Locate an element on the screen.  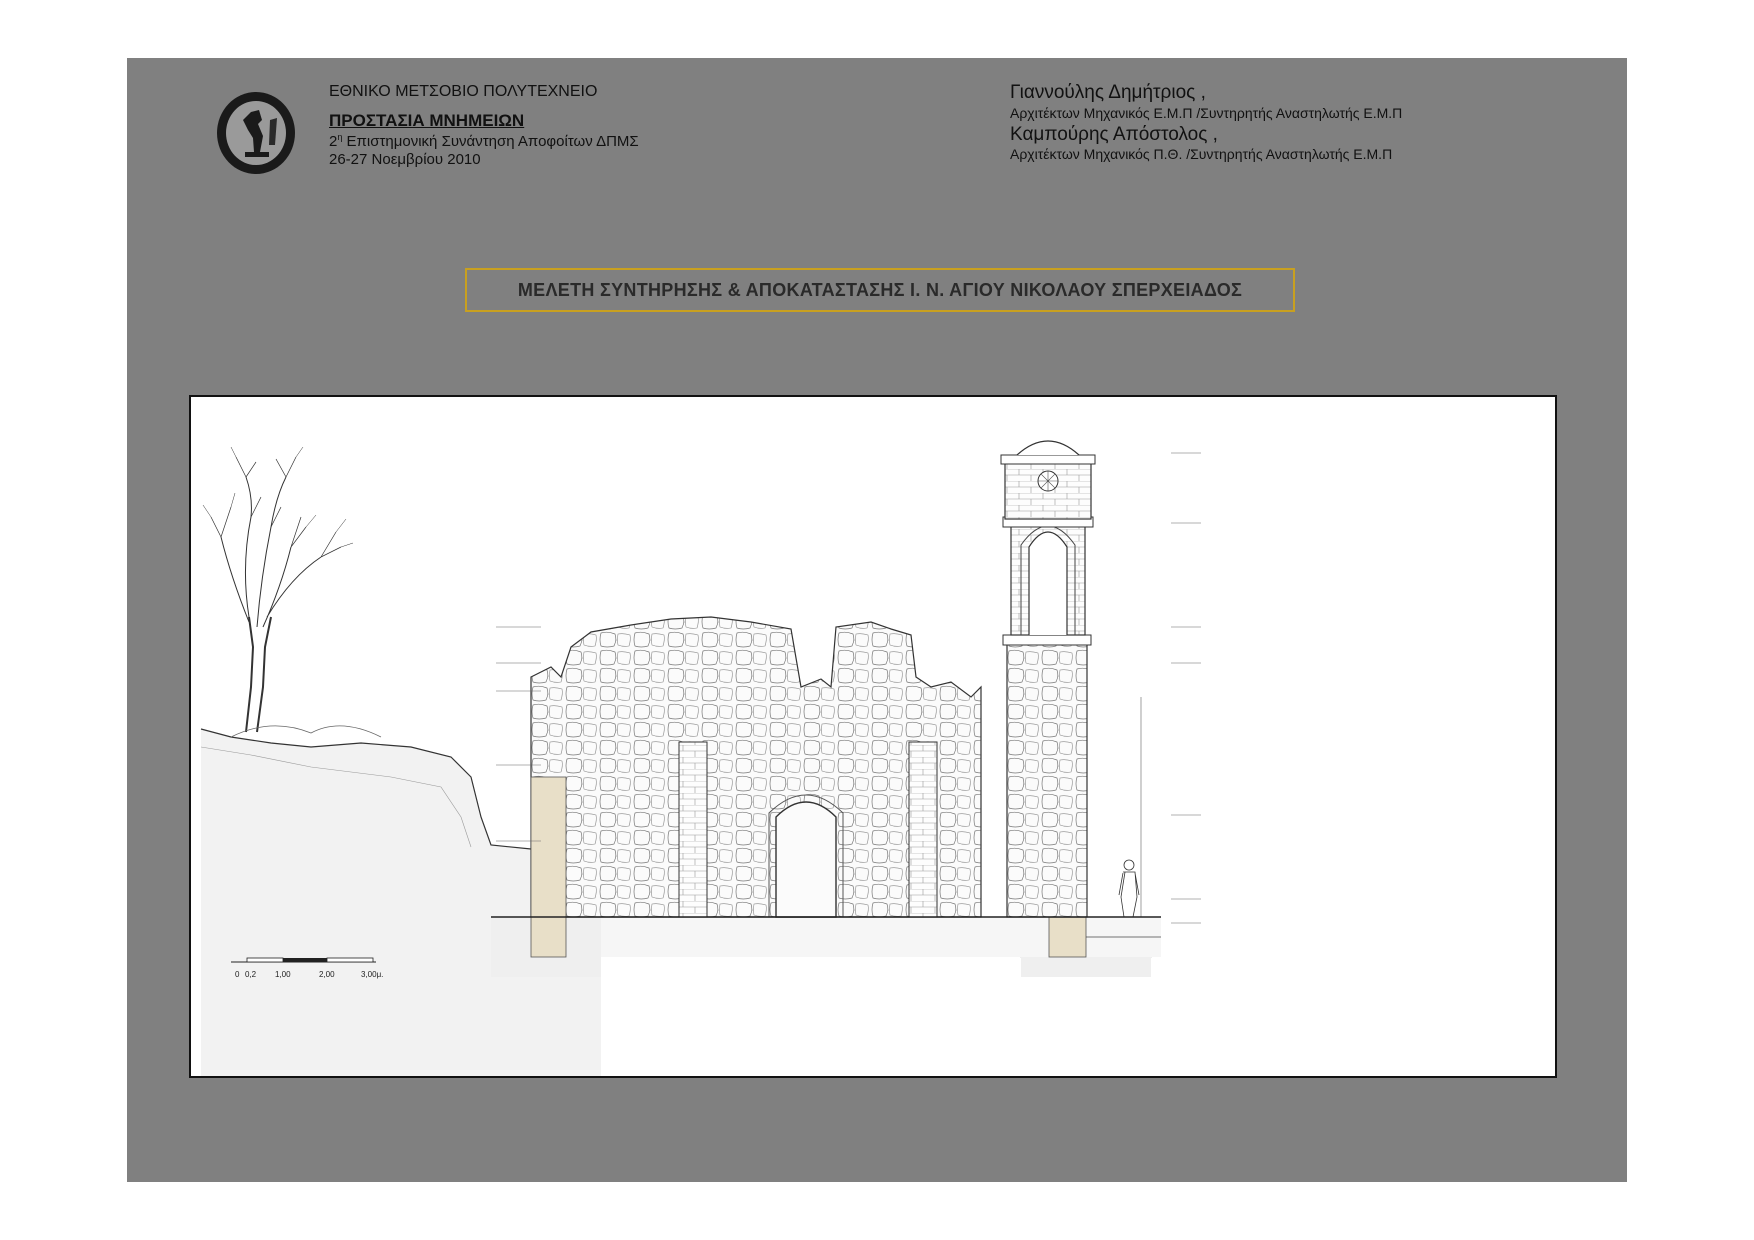
ntua-seal-logo is located at coordinates (256, 133).